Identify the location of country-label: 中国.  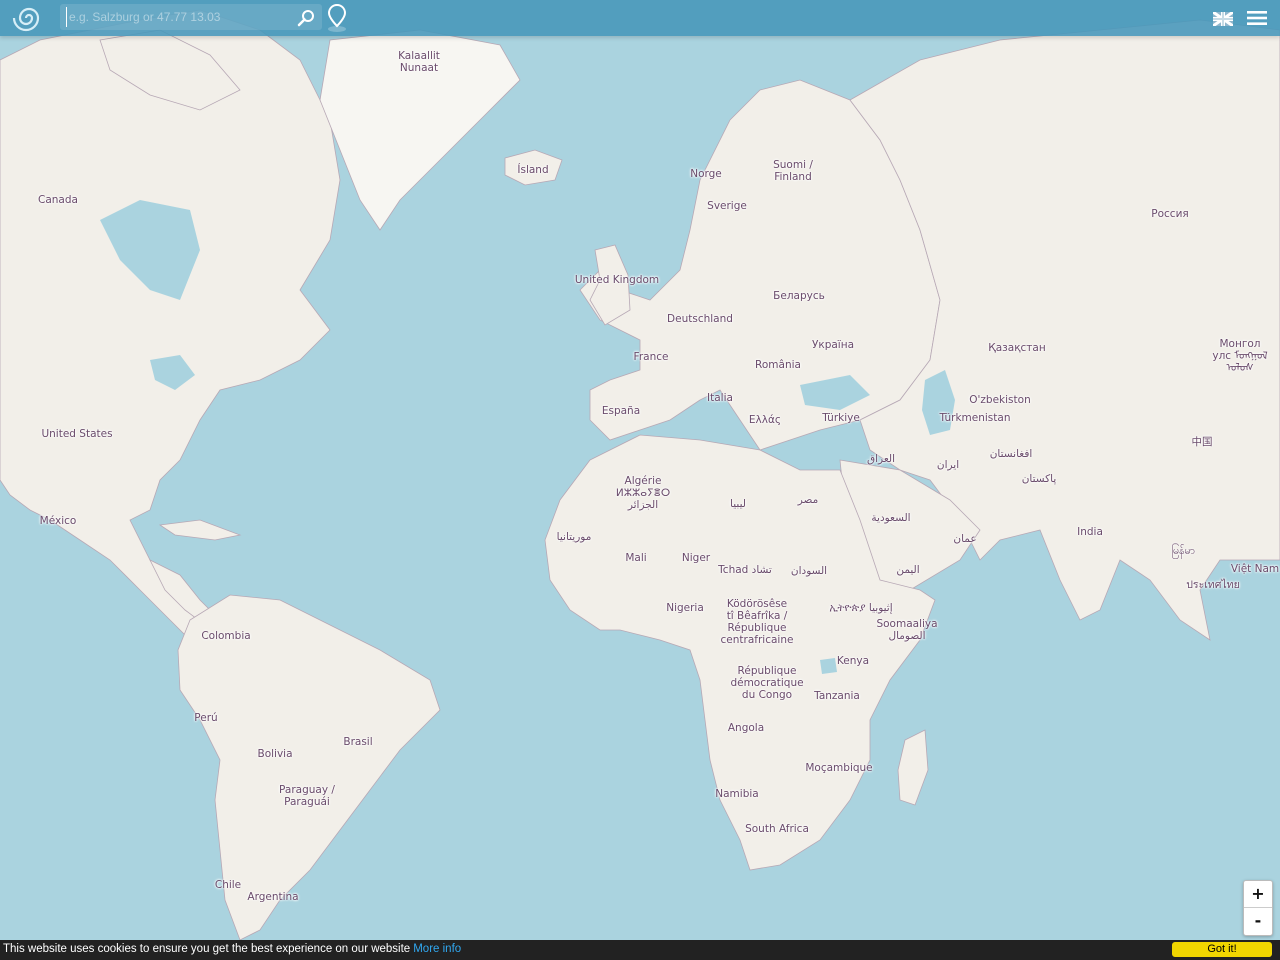
(1202, 442).